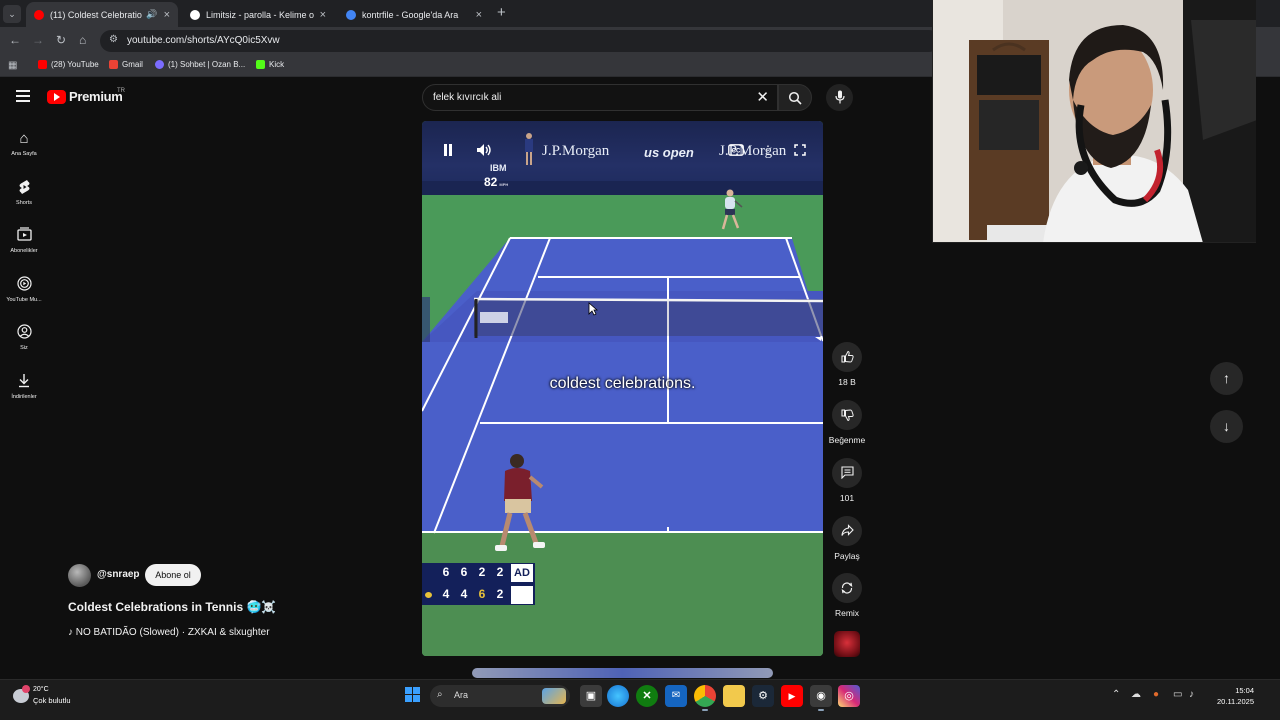 Image resolution: width=1280 pixels, height=720 pixels. What do you see at coordinates (151, 14) in the screenshot?
I see `speaker-icon: 🔊` at bounding box center [151, 14].